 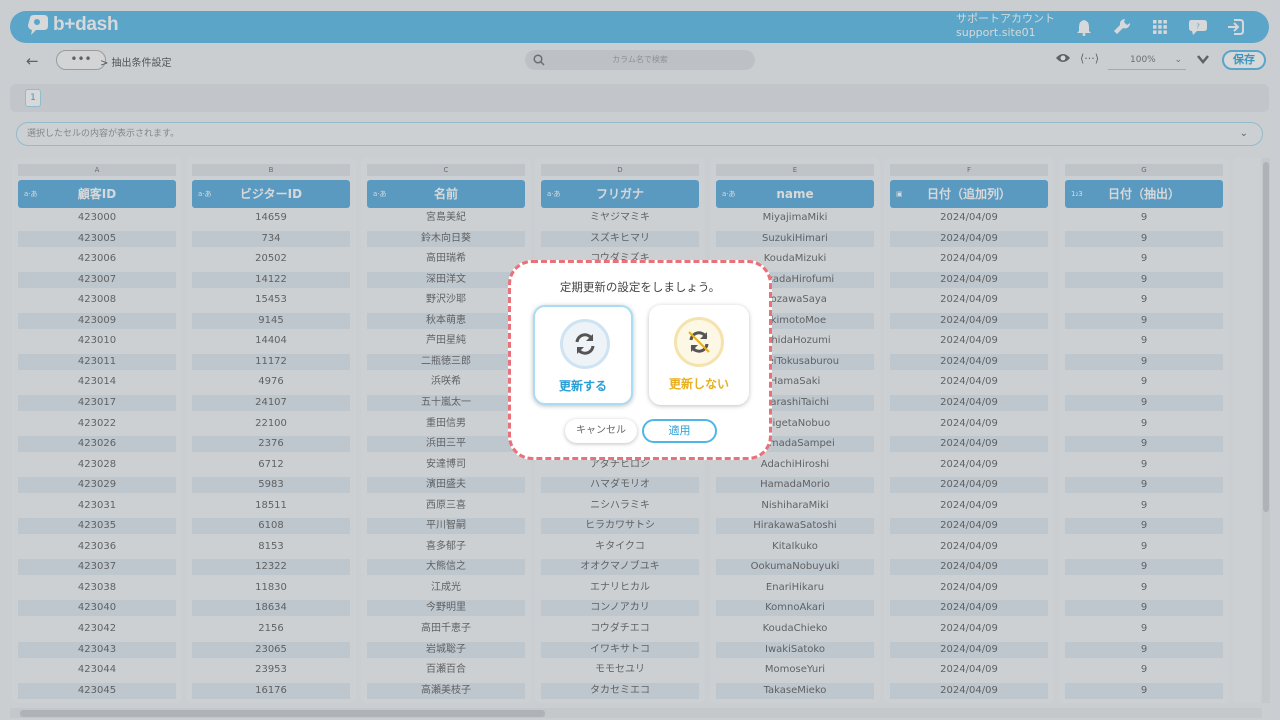 I want to click on refresh-settings-dialog: 定期更新の設定をしましょう。 更新する 更新しない キャンセル 適用, so click(x=640, y=360).